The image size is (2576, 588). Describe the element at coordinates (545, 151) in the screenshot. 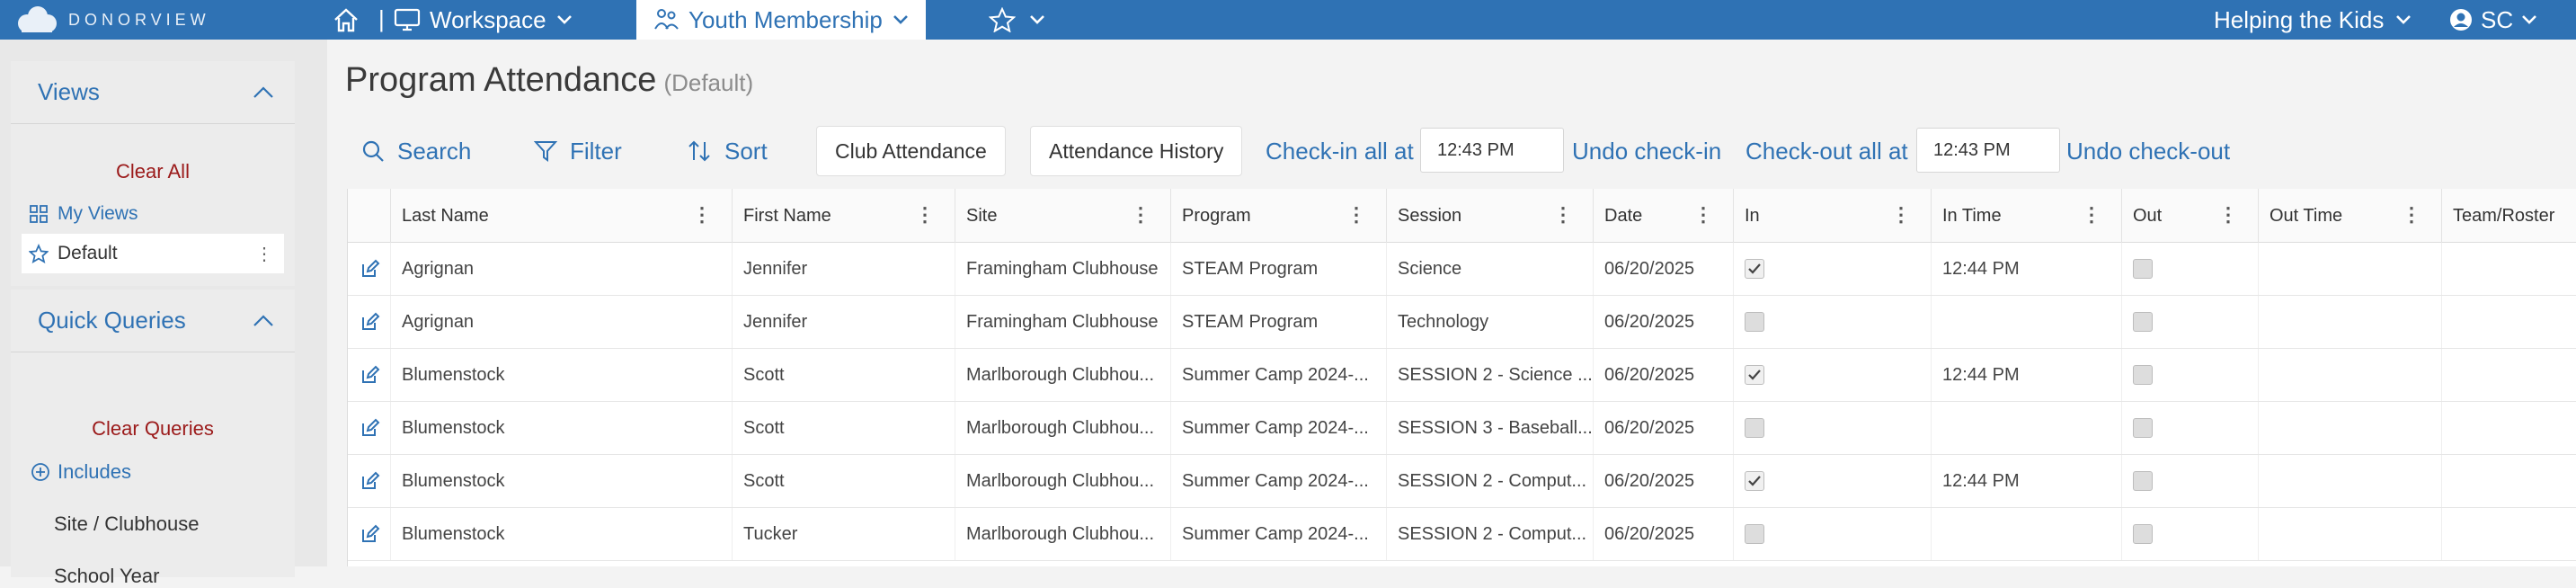

I see `filter-icon` at that location.